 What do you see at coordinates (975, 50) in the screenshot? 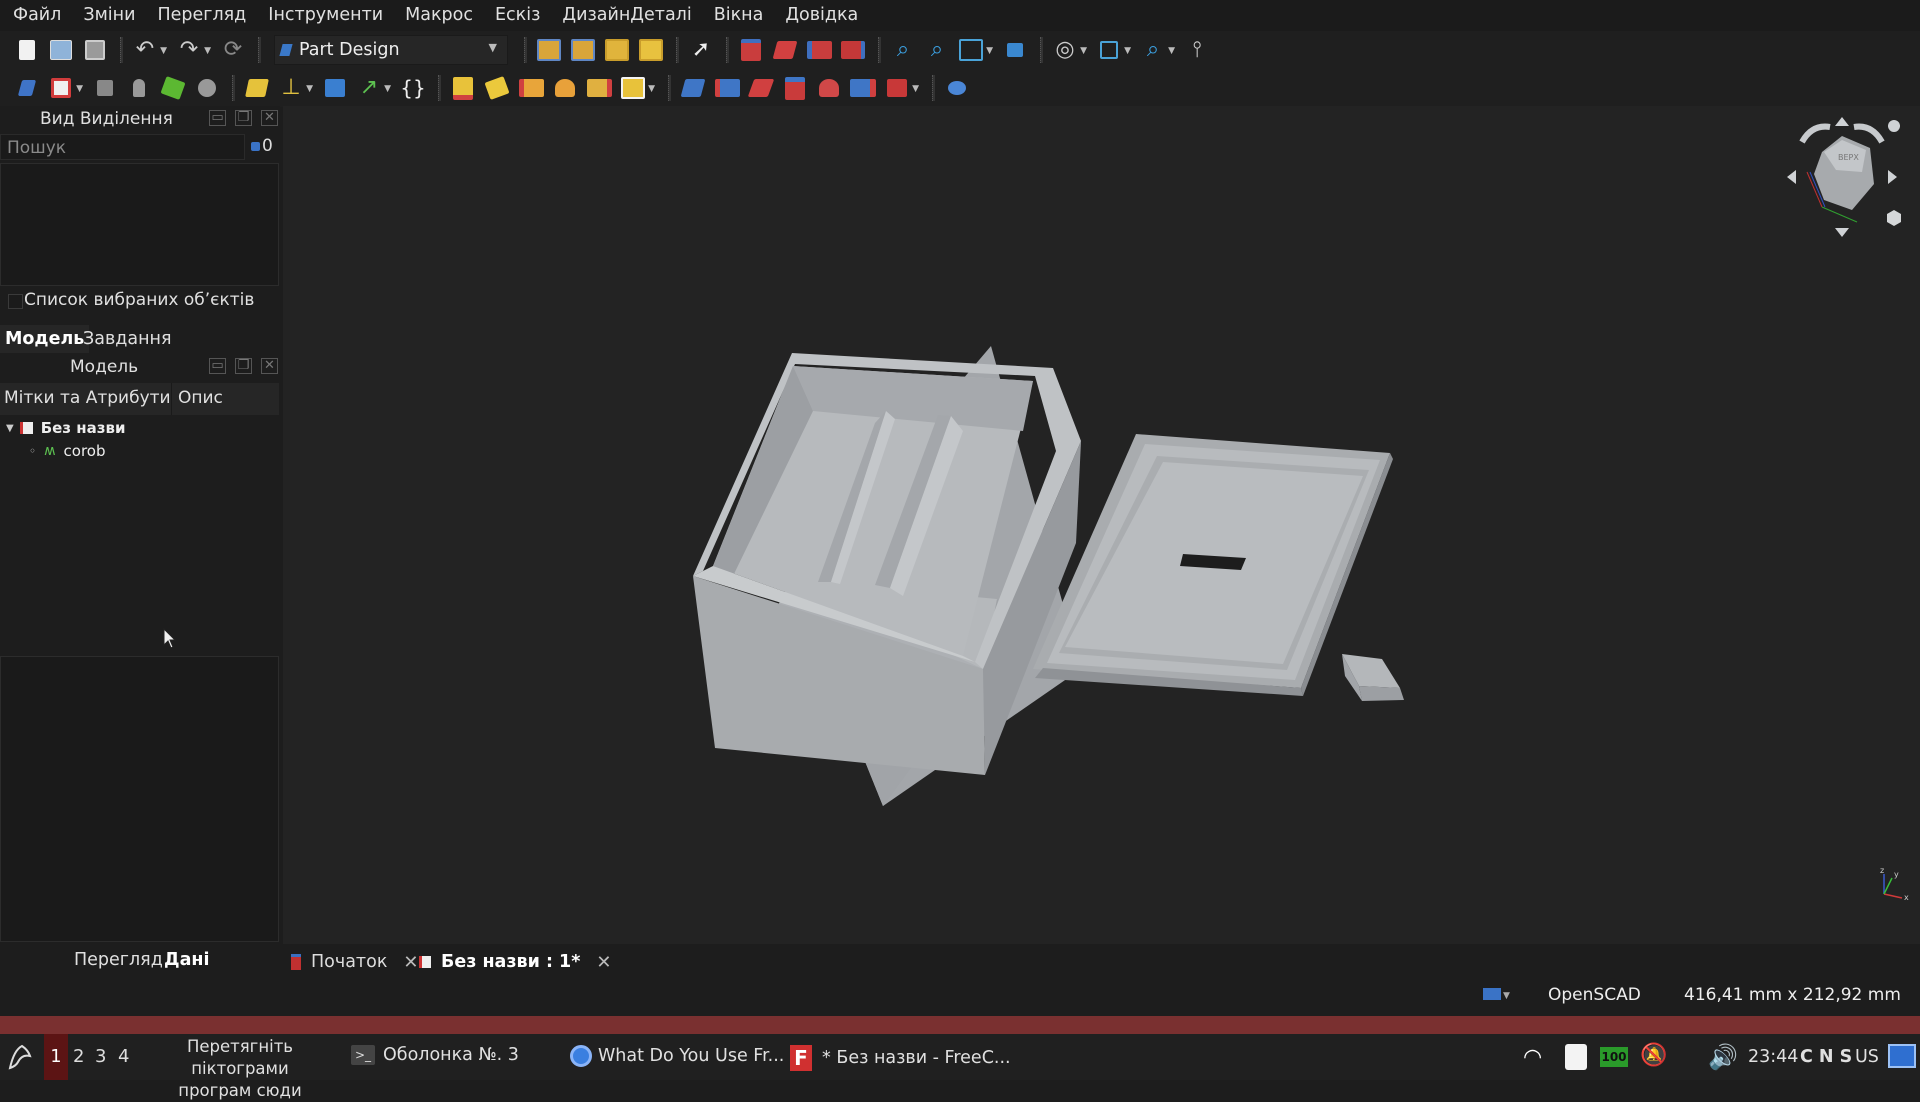
I see `standard-views-icon: ▼` at bounding box center [975, 50].